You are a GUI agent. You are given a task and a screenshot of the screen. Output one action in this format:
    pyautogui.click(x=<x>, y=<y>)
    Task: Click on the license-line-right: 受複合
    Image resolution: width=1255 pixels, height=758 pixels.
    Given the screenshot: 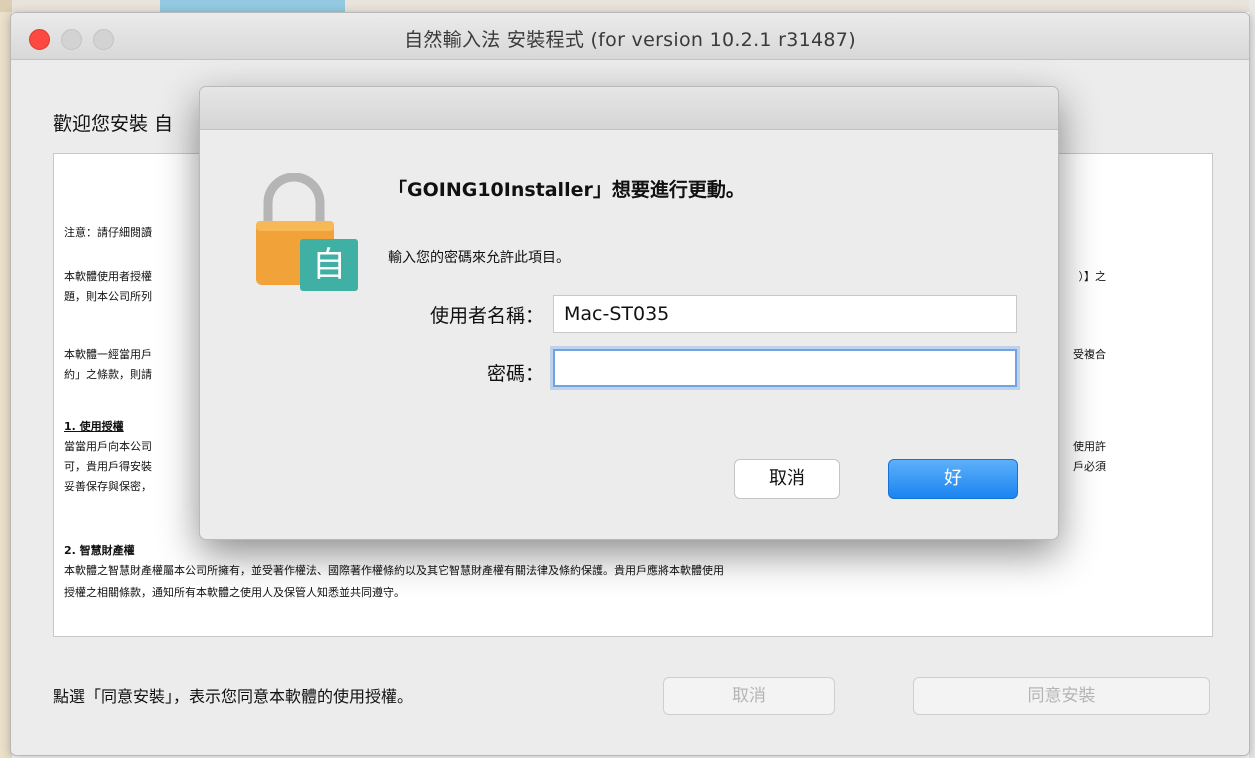 What is the action you would take?
    pyautogui.click(x=1089, y=354)
    